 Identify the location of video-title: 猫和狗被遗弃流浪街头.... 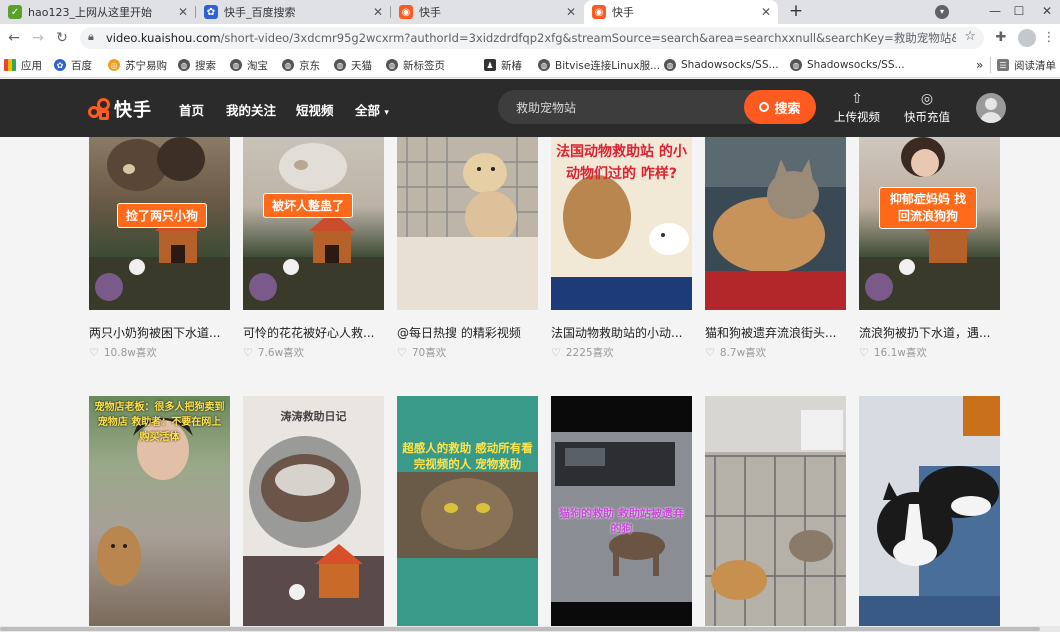
(777, 332).